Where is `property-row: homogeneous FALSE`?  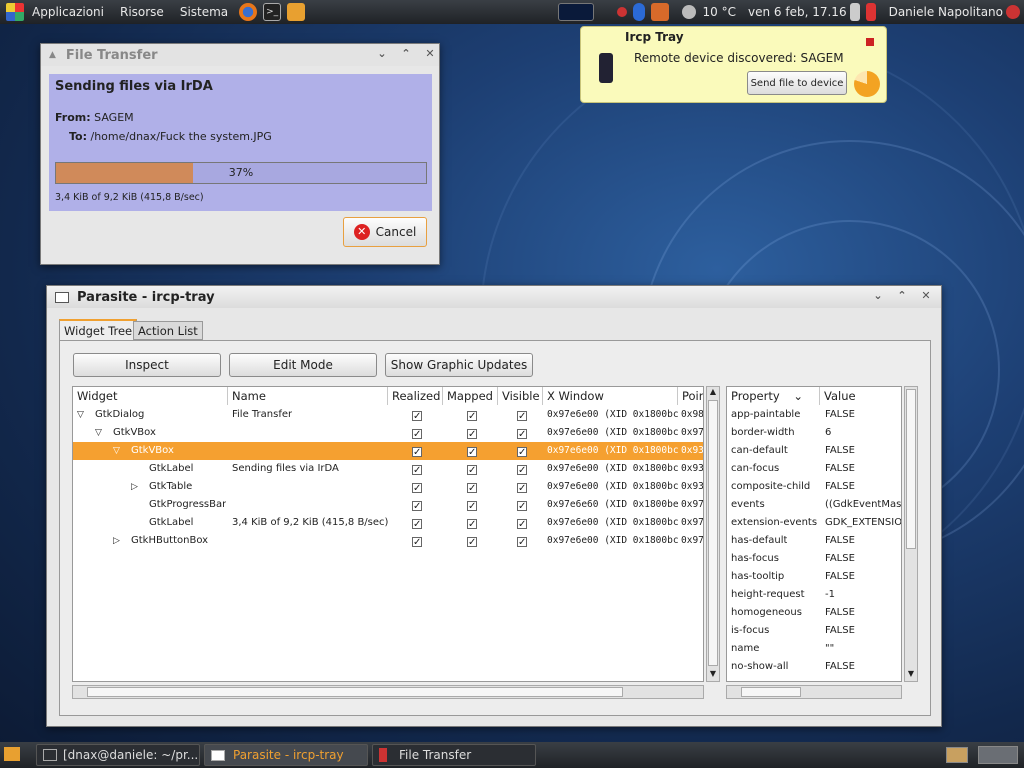 property-row: homogeneous FALSE is located at coordinates (814, 613).